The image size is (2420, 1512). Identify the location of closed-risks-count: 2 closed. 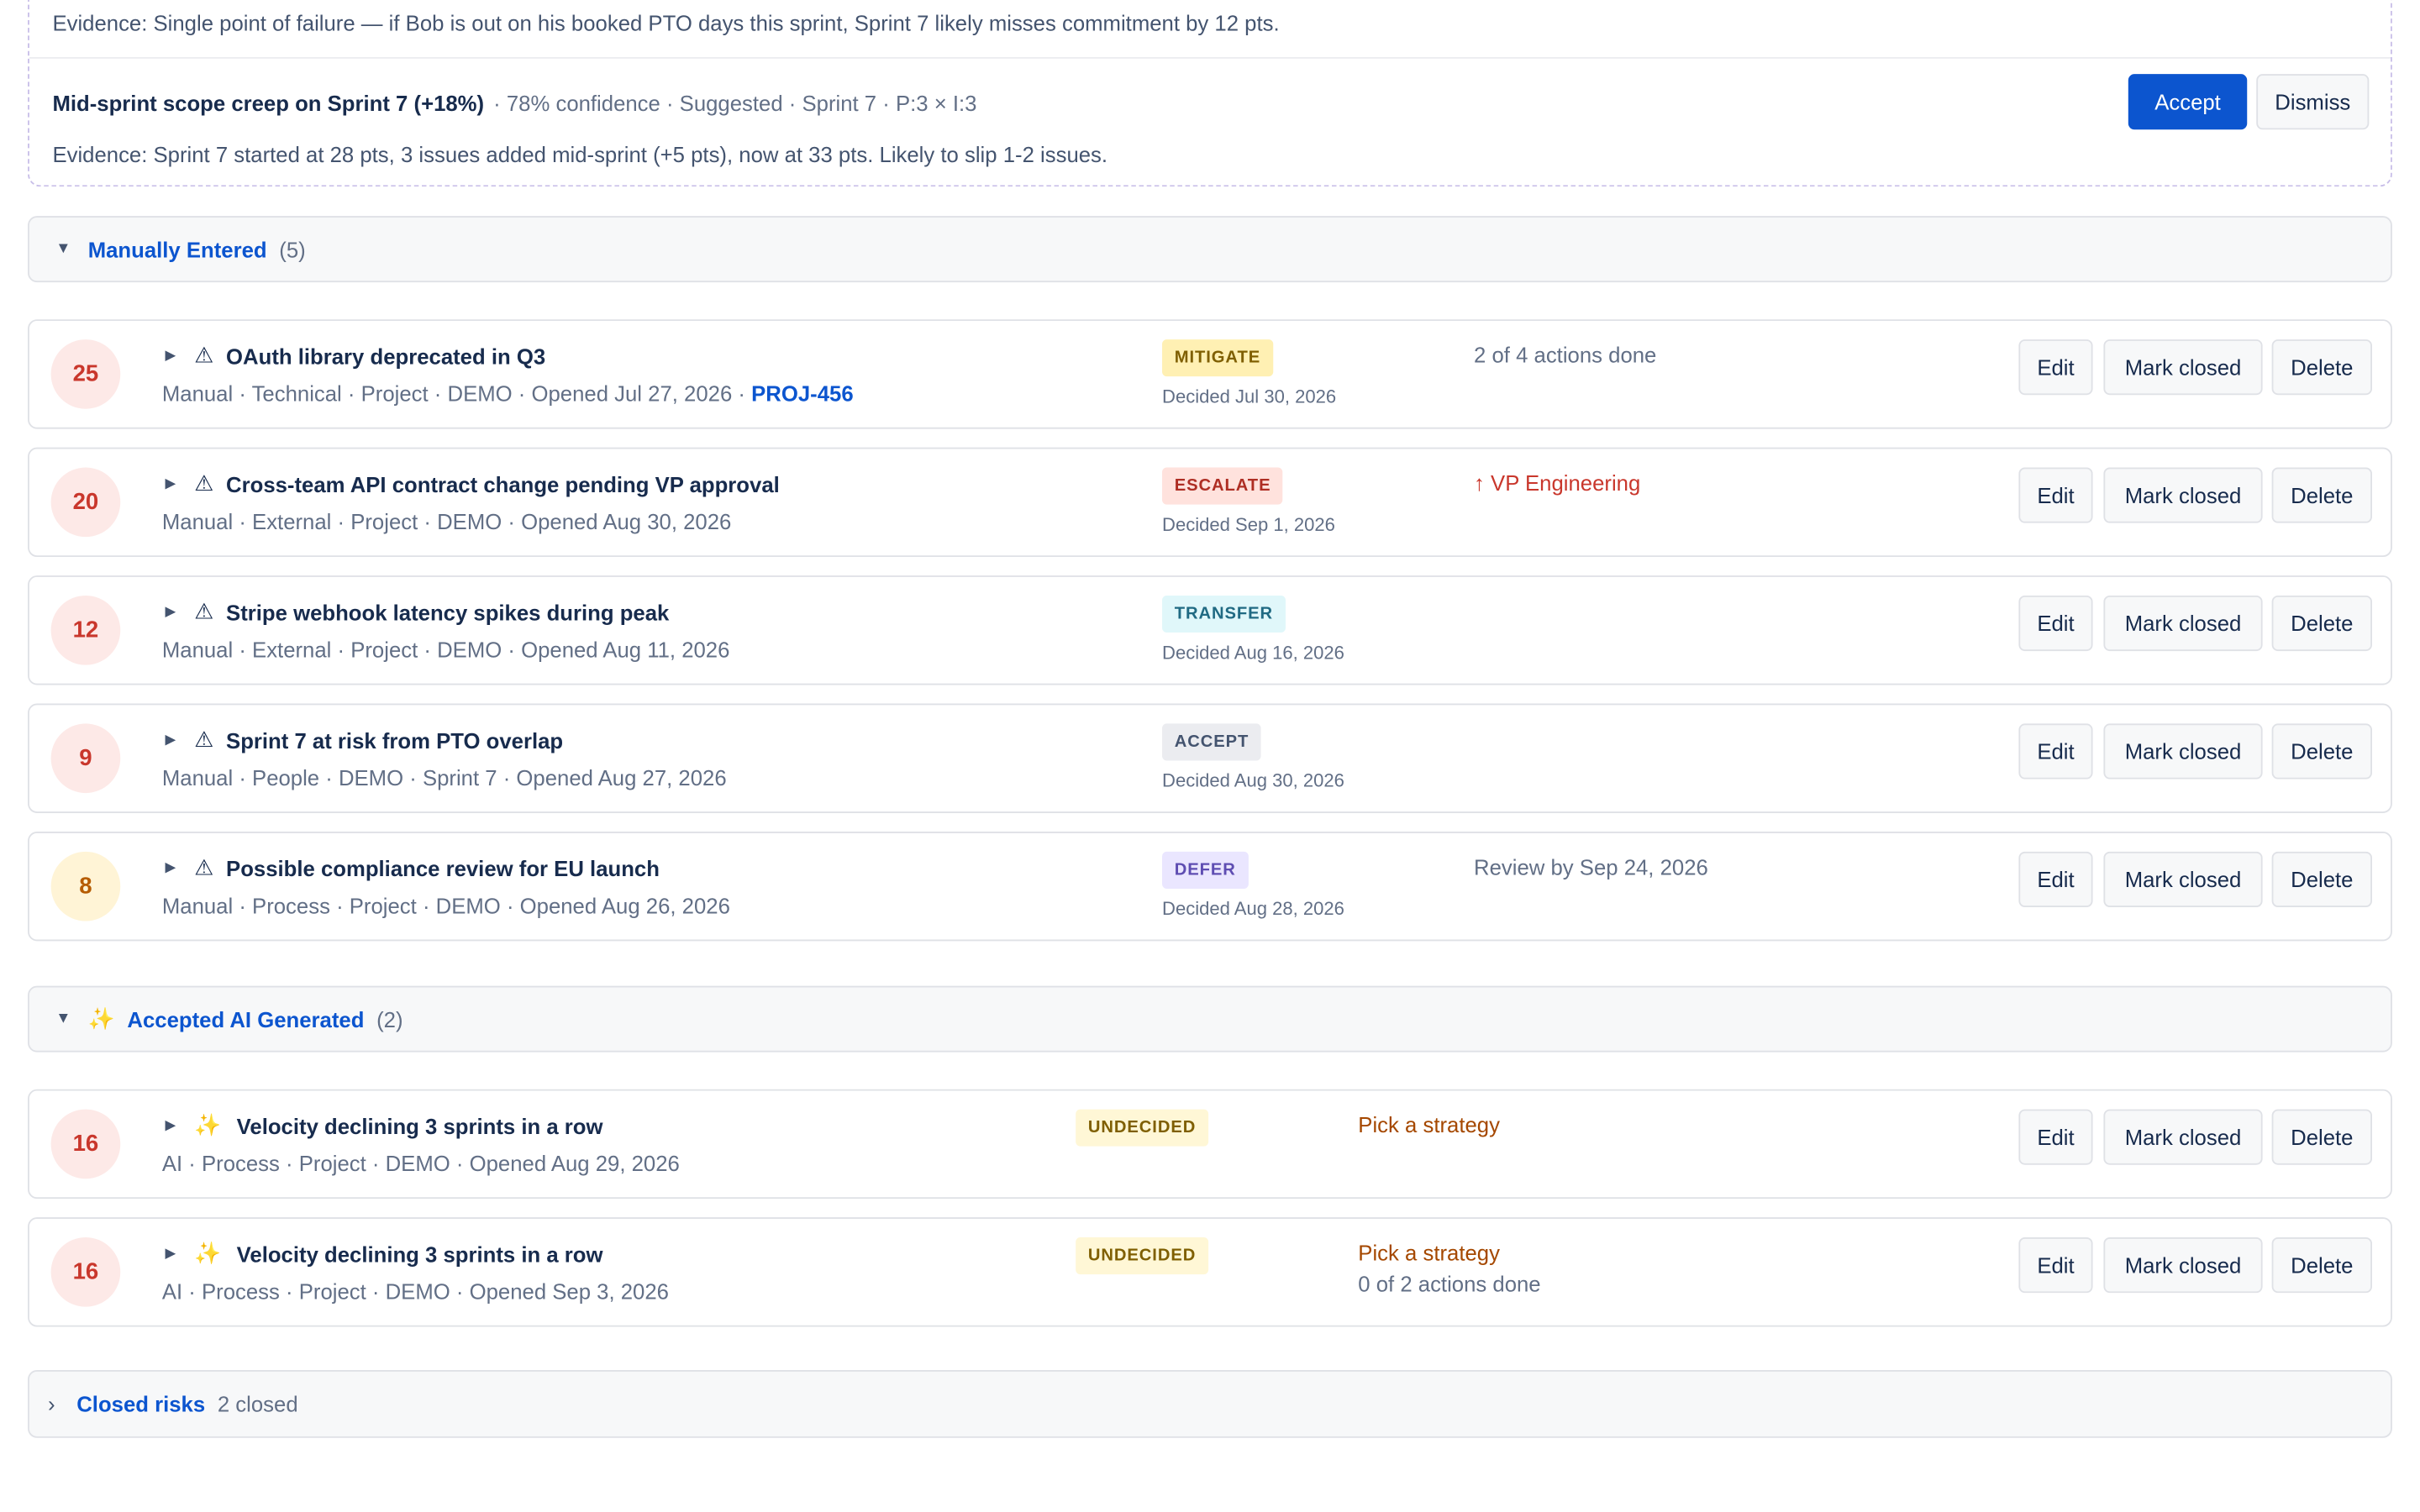
(257, 1404).